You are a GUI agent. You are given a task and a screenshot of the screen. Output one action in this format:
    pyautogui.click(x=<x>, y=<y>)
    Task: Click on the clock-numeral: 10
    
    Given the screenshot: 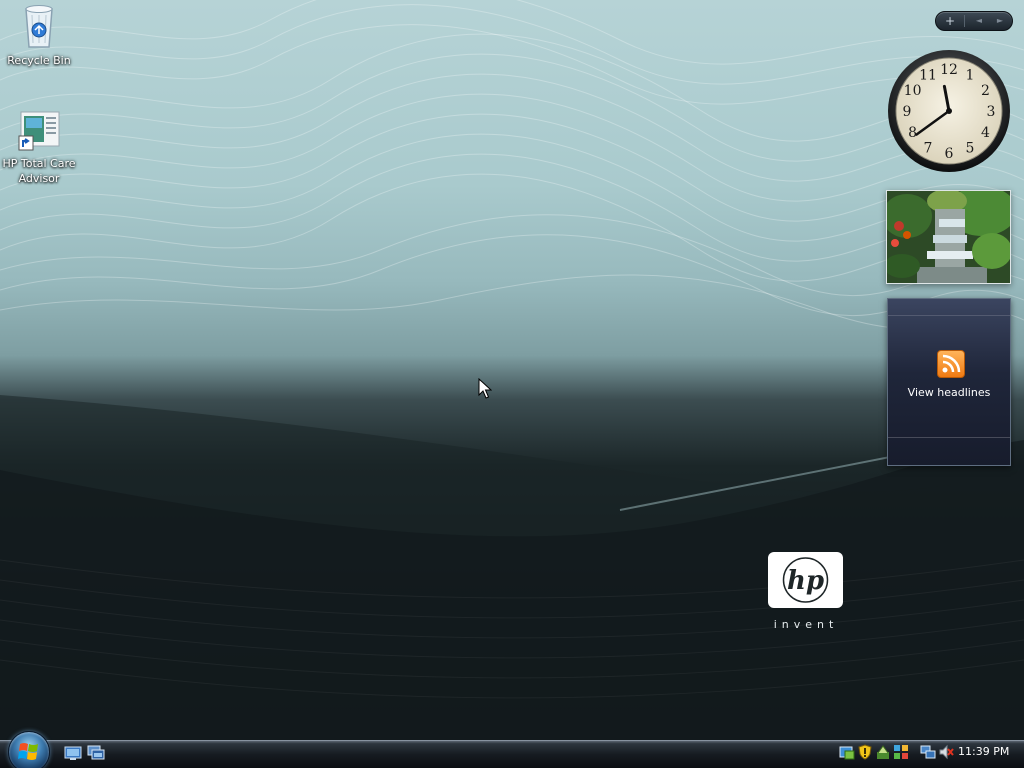 What is the action you would take?
    pyautogui.click(x=913, y=91)
    